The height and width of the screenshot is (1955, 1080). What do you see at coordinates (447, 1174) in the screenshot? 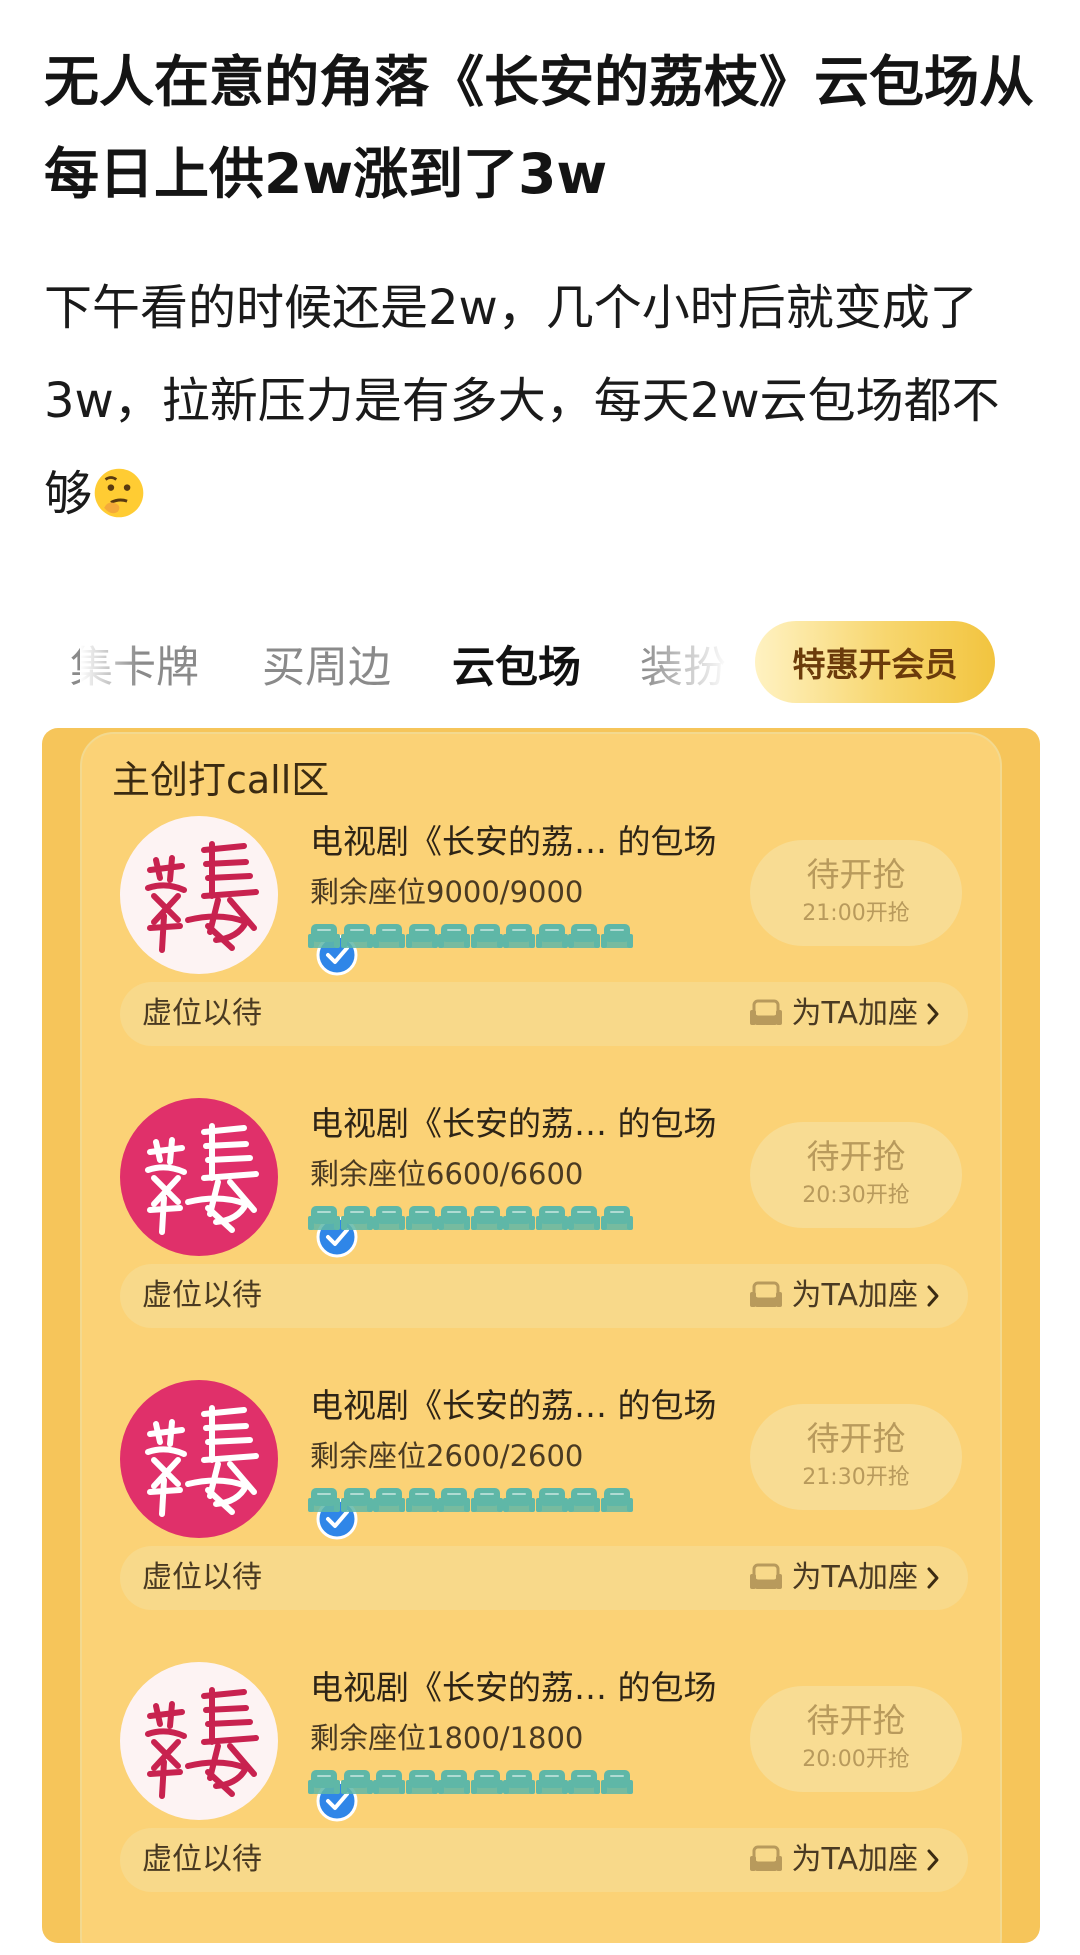
I see `remaining-seats: 剩余座位6600/6600` at bounding box center [447, 1174].